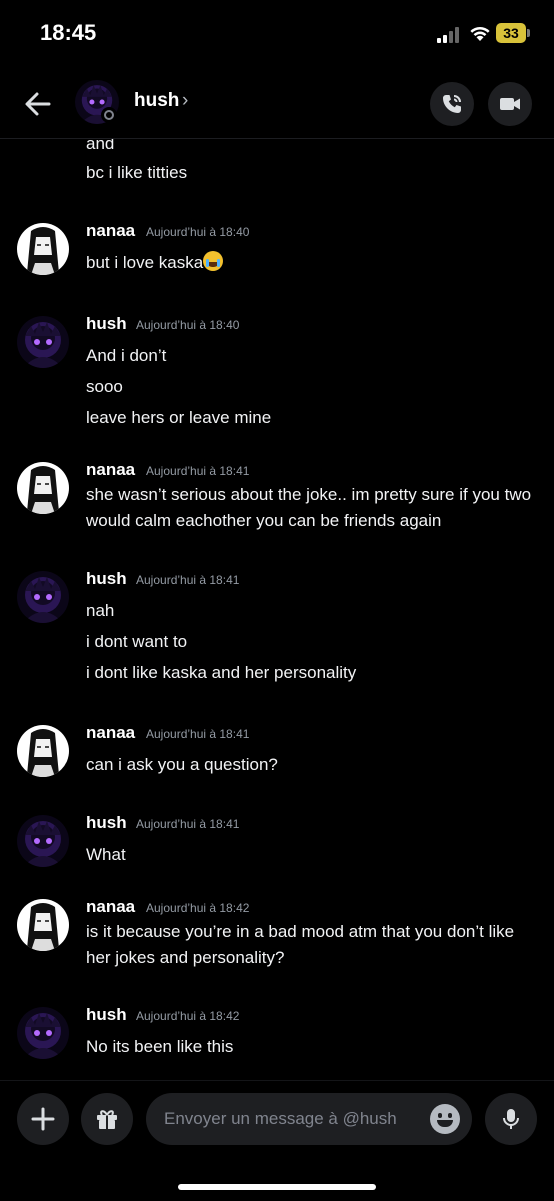 This screenshot has height=1201, width=554. I want to click on message-text: but i love kaska, so click(313, 263).